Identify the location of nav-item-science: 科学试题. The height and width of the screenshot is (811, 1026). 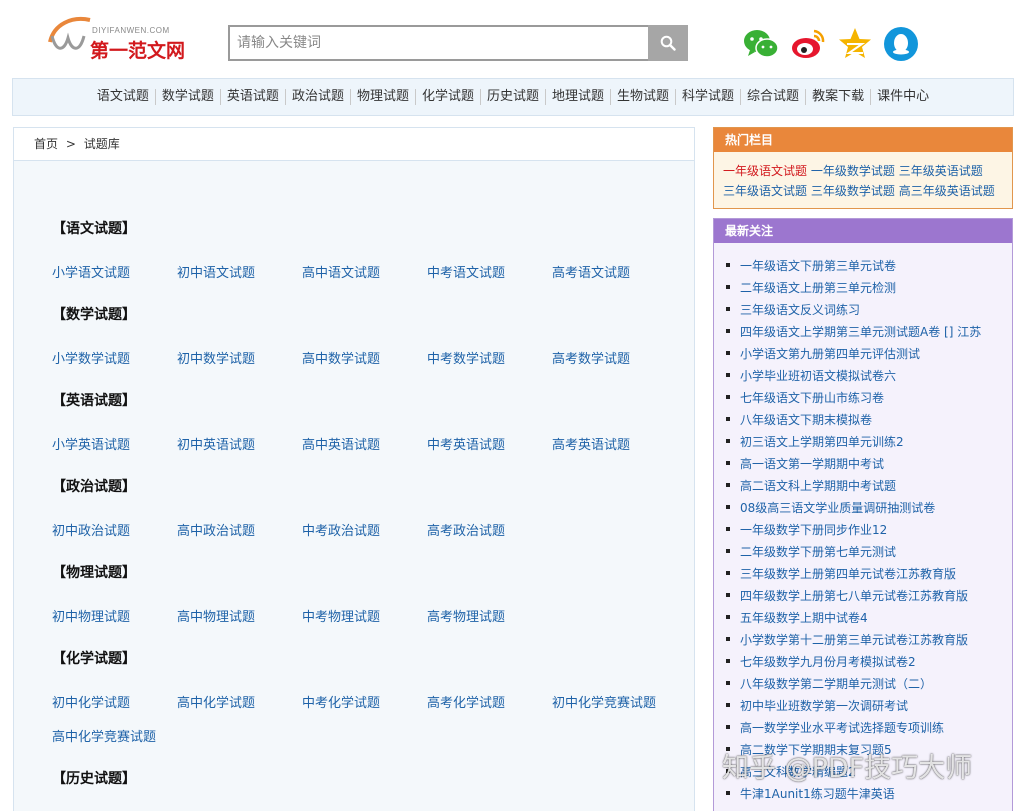
(707, 97).